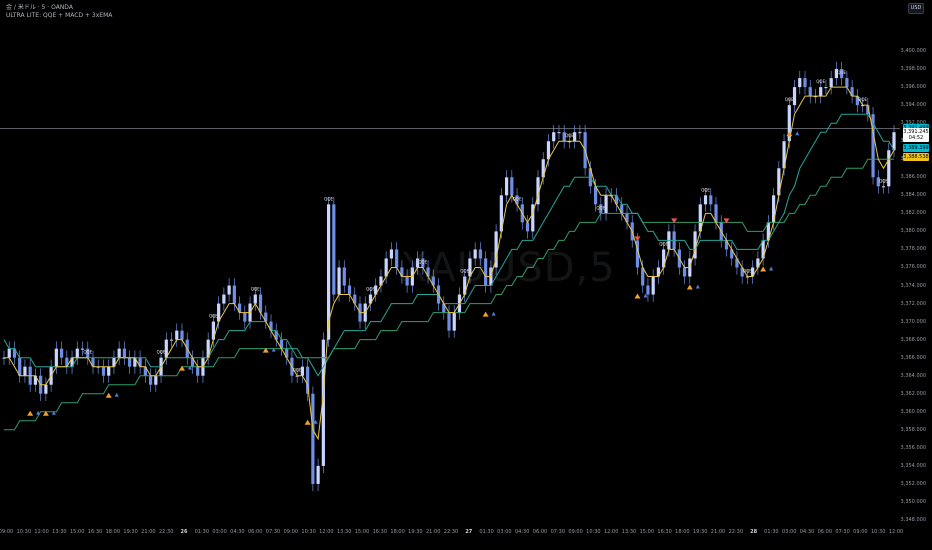  Describe the element at coordinates (39, 7) in the screenshot. I see `symbol-title: 金 / 米ドル · 5 · OANDA` at that location.